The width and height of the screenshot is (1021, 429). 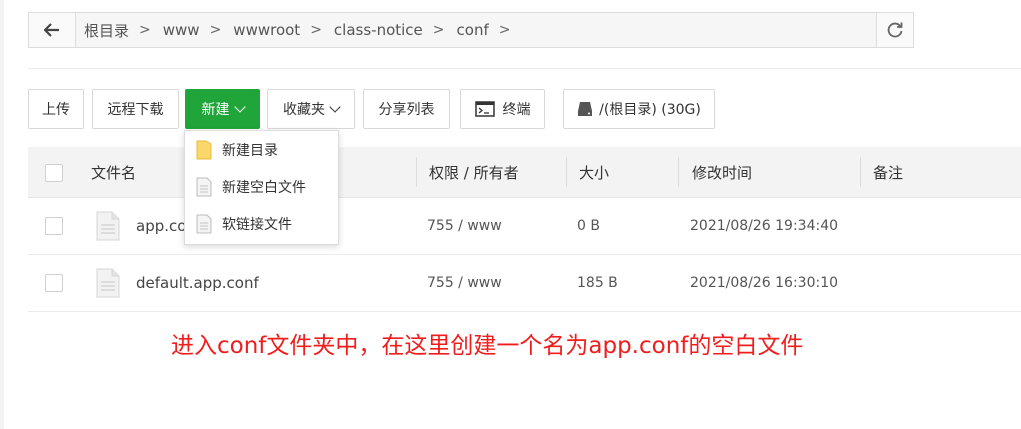 I want to click on file-modified-time: 2021/08/26 19:34:40, so click(x=764, y=226).